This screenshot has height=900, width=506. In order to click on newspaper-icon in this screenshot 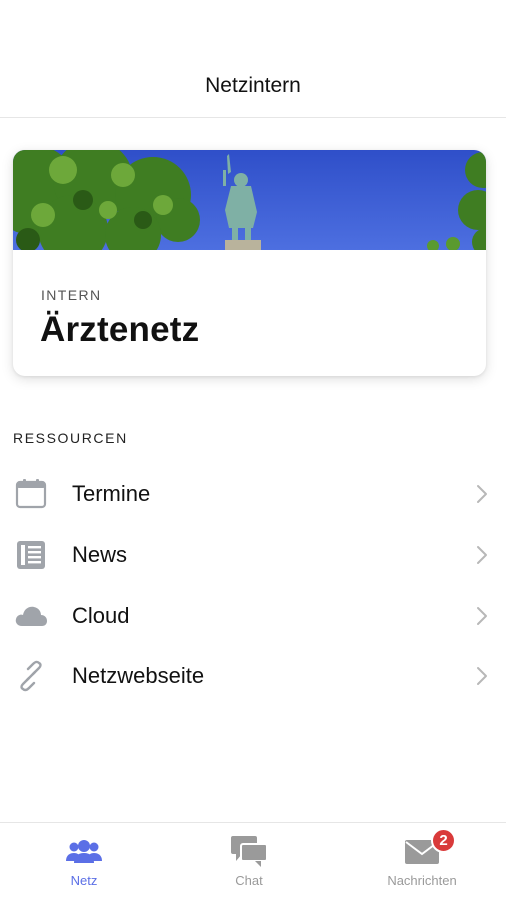, I will do `click(31, 555)`.